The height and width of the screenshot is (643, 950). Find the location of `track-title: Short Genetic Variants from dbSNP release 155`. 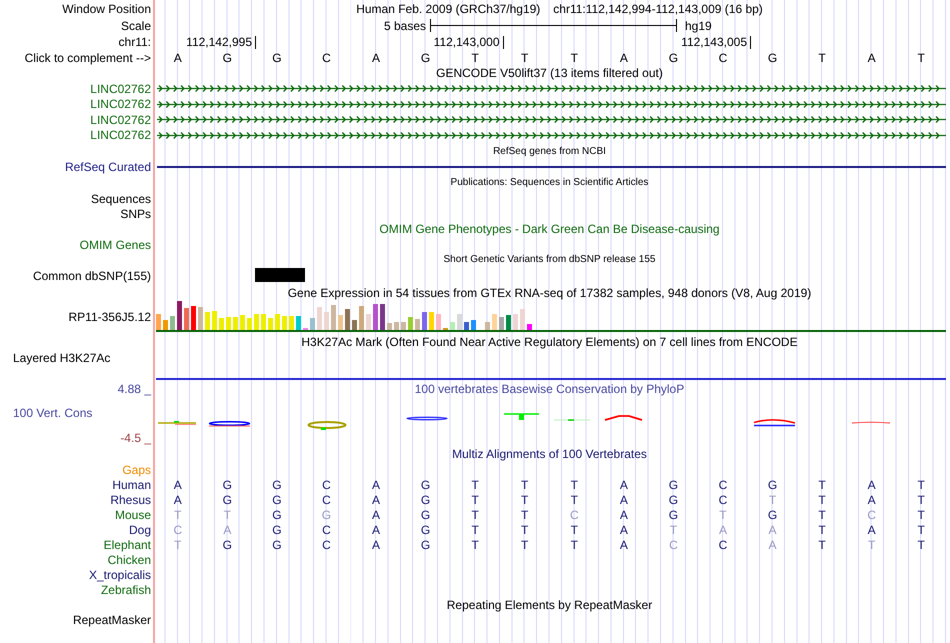

track-title: Short Genetic Variants from dbSNP release 155 is located at coordinates (550, 260).